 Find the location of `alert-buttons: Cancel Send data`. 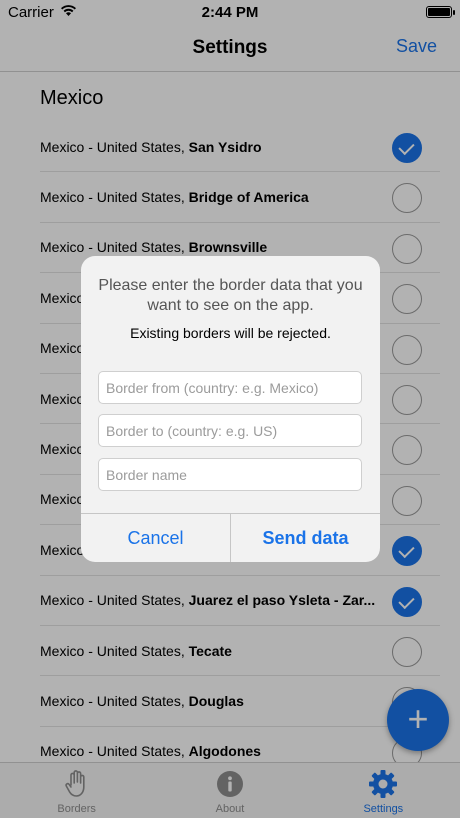

alert-buttons: Cancel Send data is located at coordinates (230, 537).